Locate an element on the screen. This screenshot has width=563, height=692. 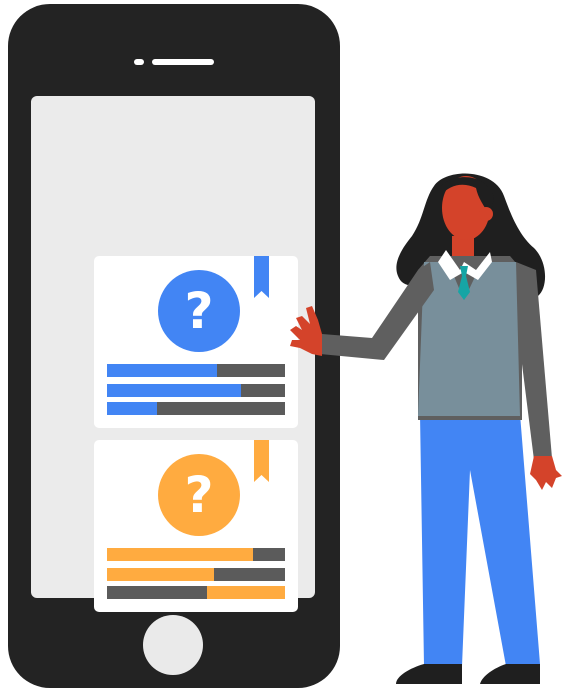
right-shoe is located at coordinates (510, 674).